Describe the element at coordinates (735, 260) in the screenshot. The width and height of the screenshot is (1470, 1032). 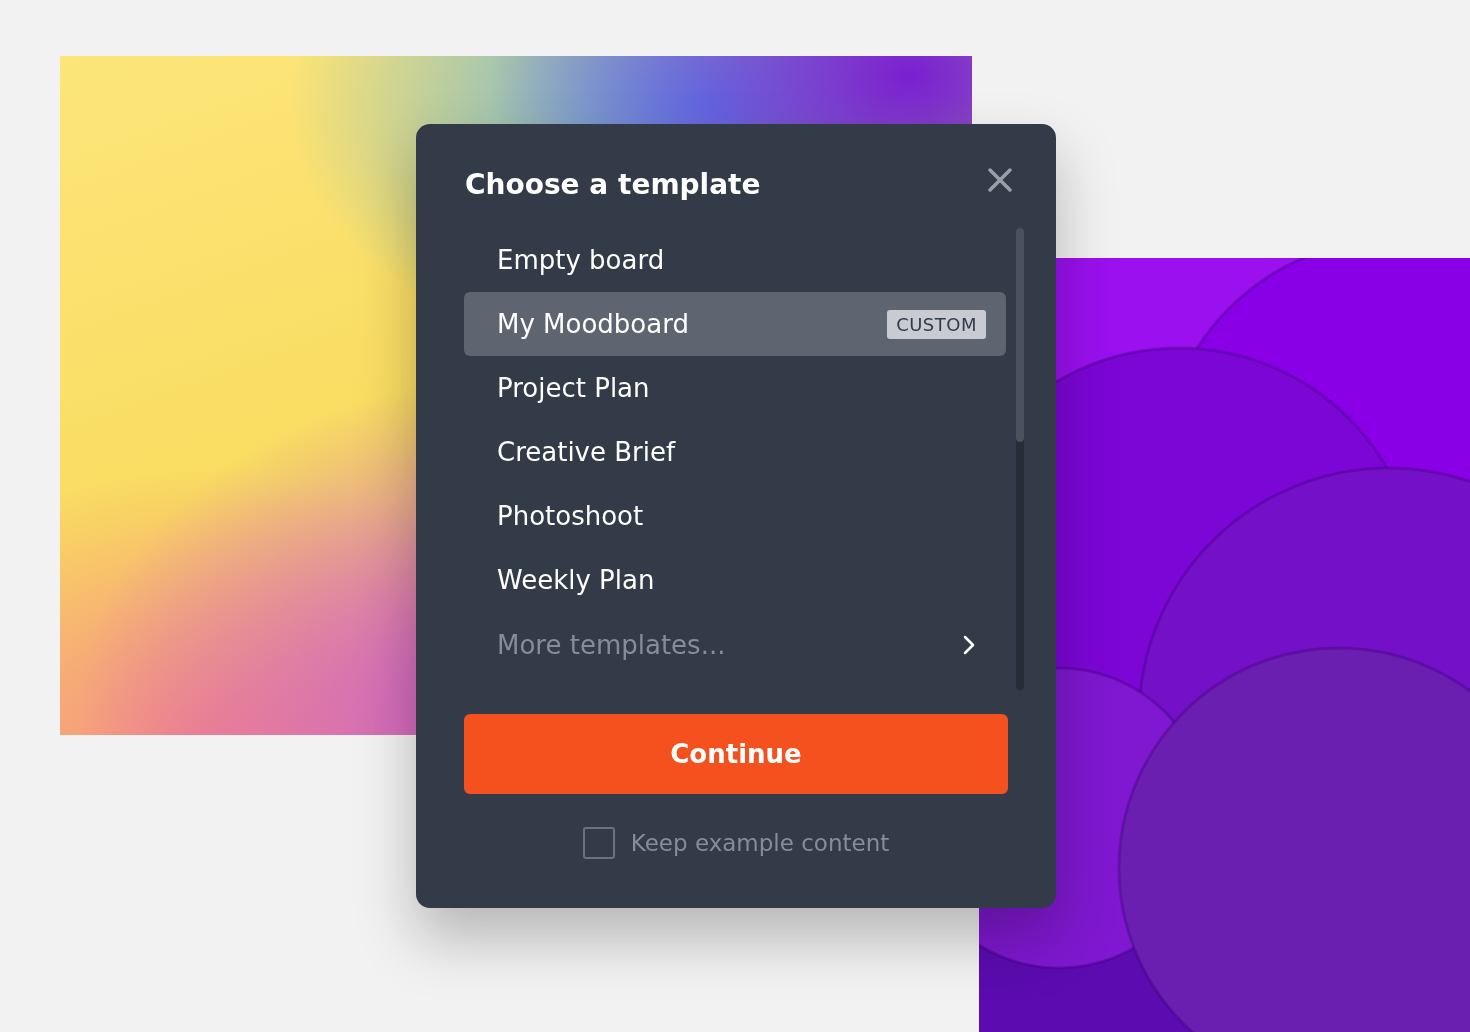
I see `template-item: Empty board` at that location.